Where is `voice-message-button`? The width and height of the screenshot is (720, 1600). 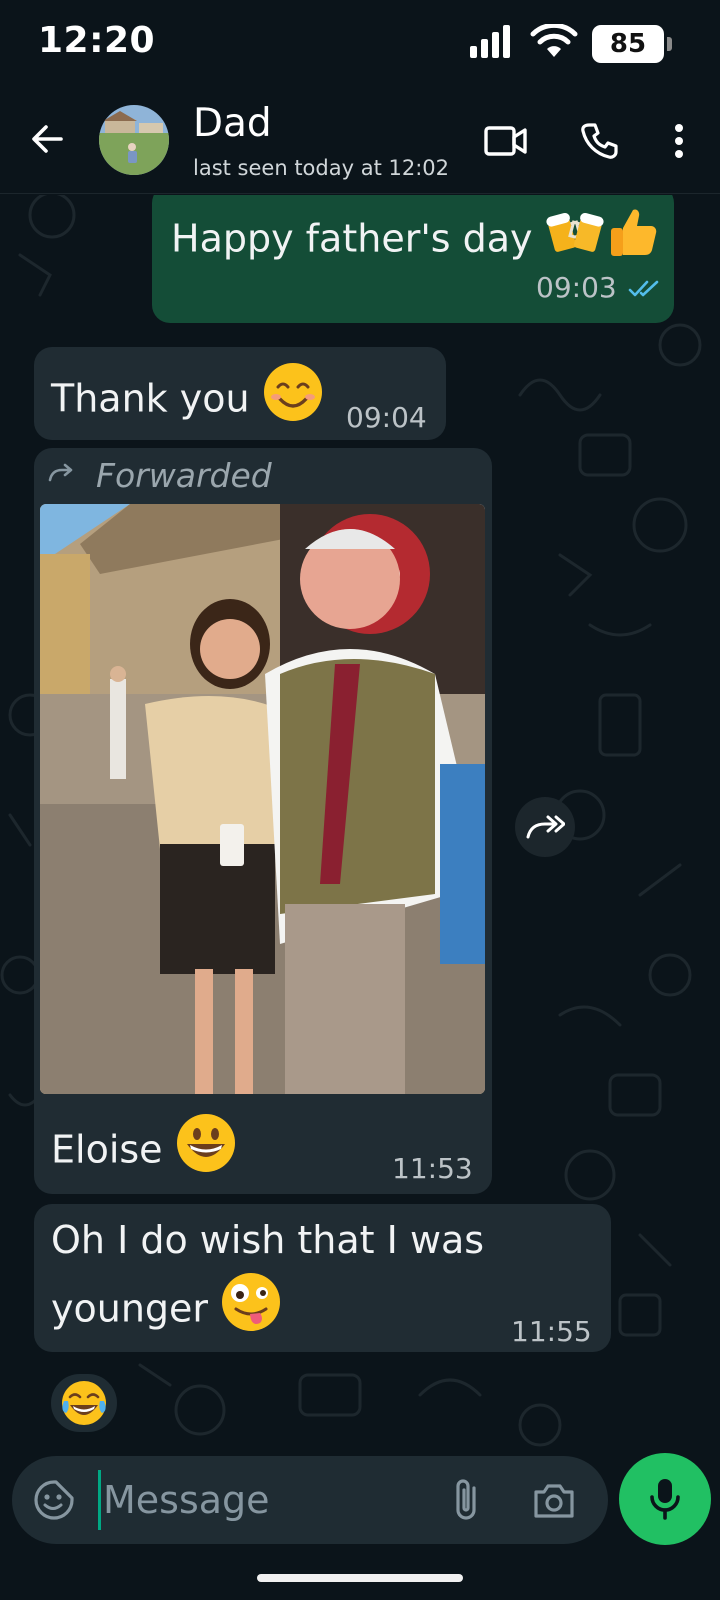
voice-message-button is located at coordinates (665, 1499).